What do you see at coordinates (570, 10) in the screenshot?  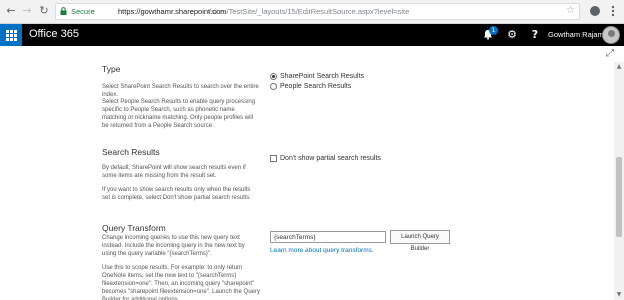 I see `bookmark-star-icon: ☆` at bounding box center [570, 10].